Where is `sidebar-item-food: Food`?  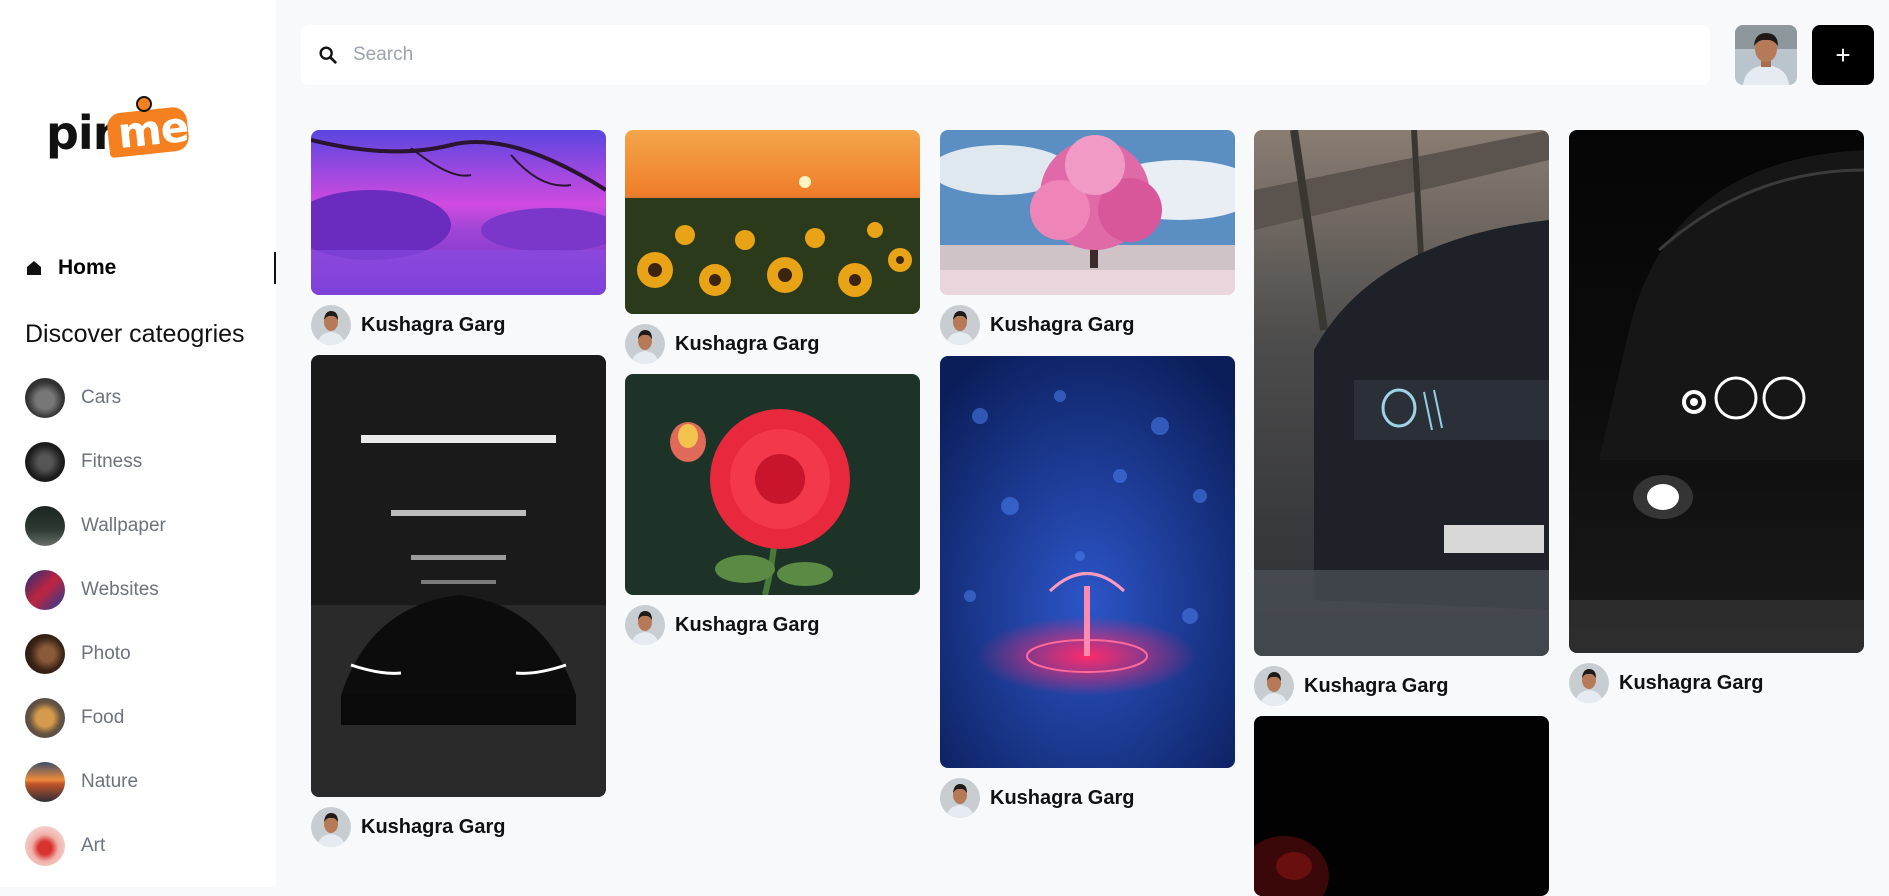 sidebar-item-food: Food is located at coordinates (145, 718).